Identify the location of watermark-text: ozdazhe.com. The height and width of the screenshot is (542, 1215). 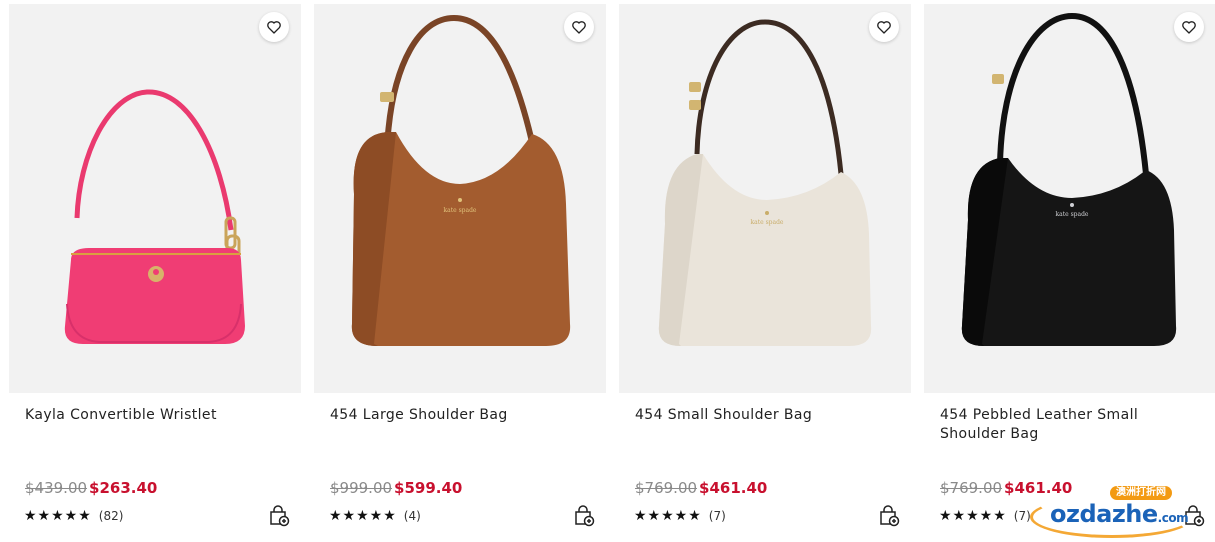
(1119, 514).